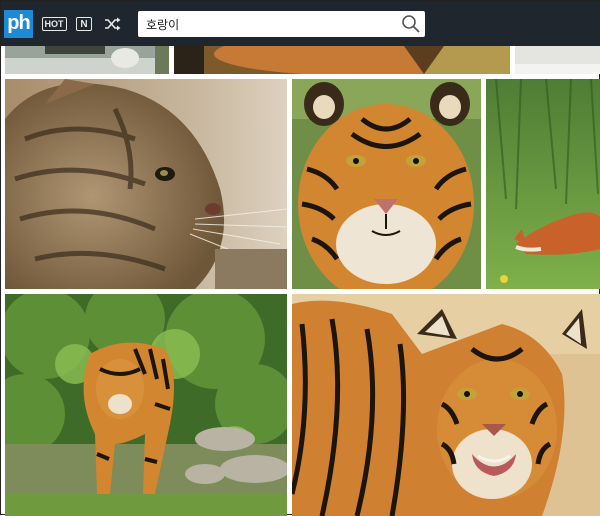  What do you see at coordinates (281, 24) in the screenshot?
I see `search-input` at bounding box center [281, 24].